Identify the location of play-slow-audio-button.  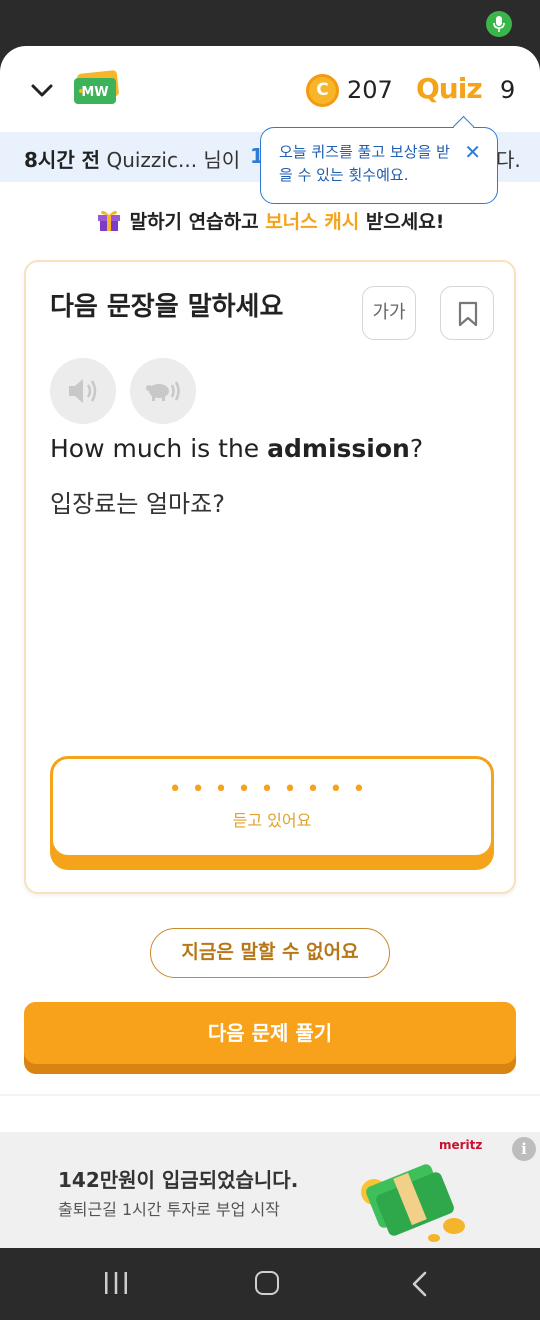
(163, 391).